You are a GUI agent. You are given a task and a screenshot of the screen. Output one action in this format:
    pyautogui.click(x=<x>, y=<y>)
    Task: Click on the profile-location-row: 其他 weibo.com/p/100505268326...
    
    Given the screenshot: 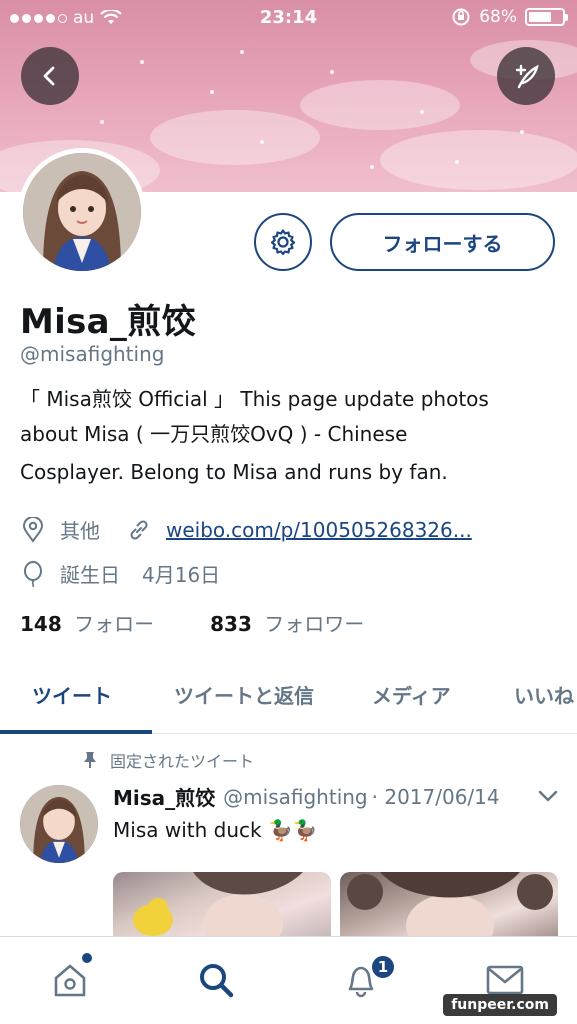 What is the action you would take?
    pyautogui.click(x=246, y=529)
    